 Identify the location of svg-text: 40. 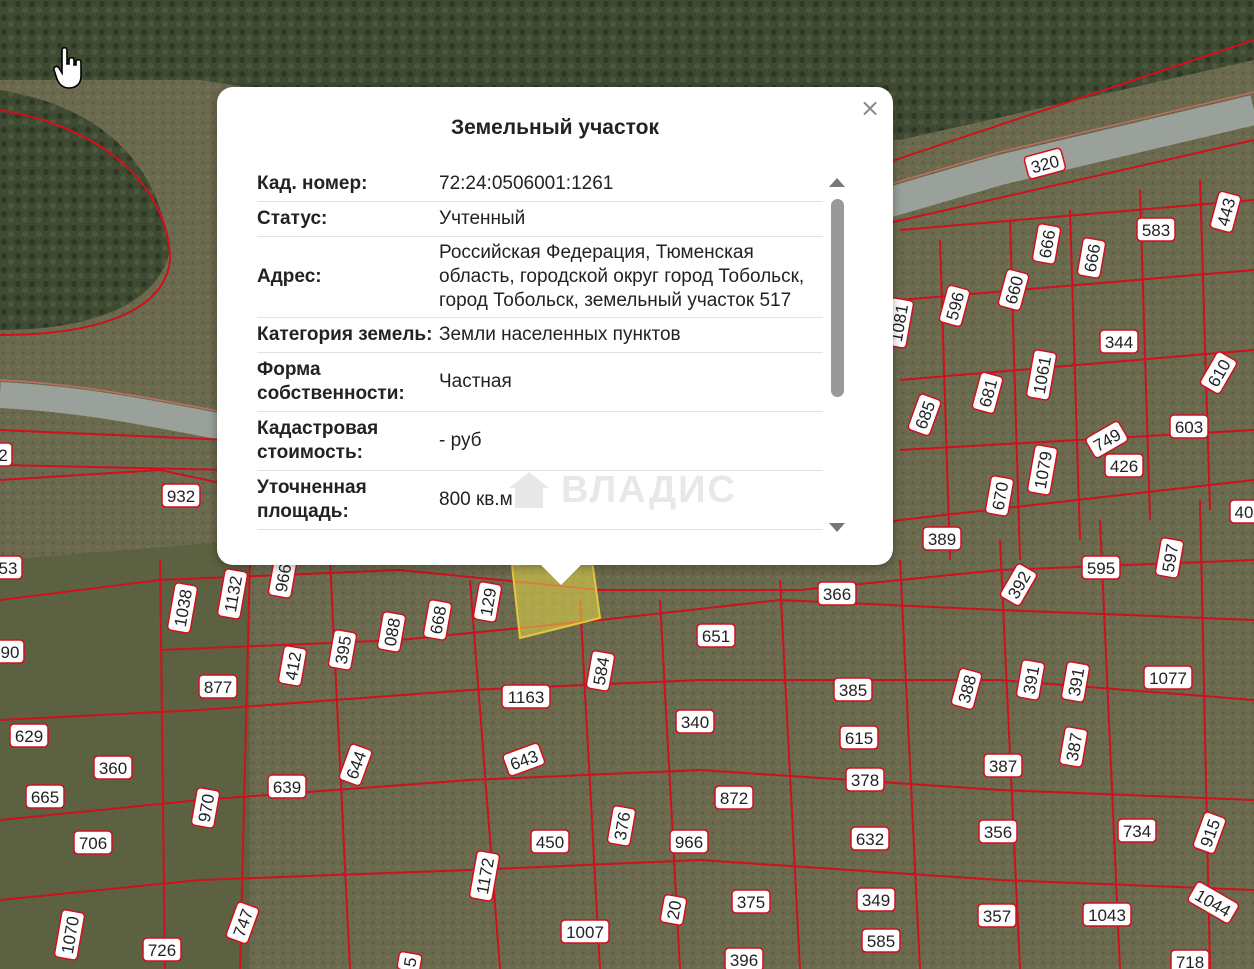
(1244, 512).